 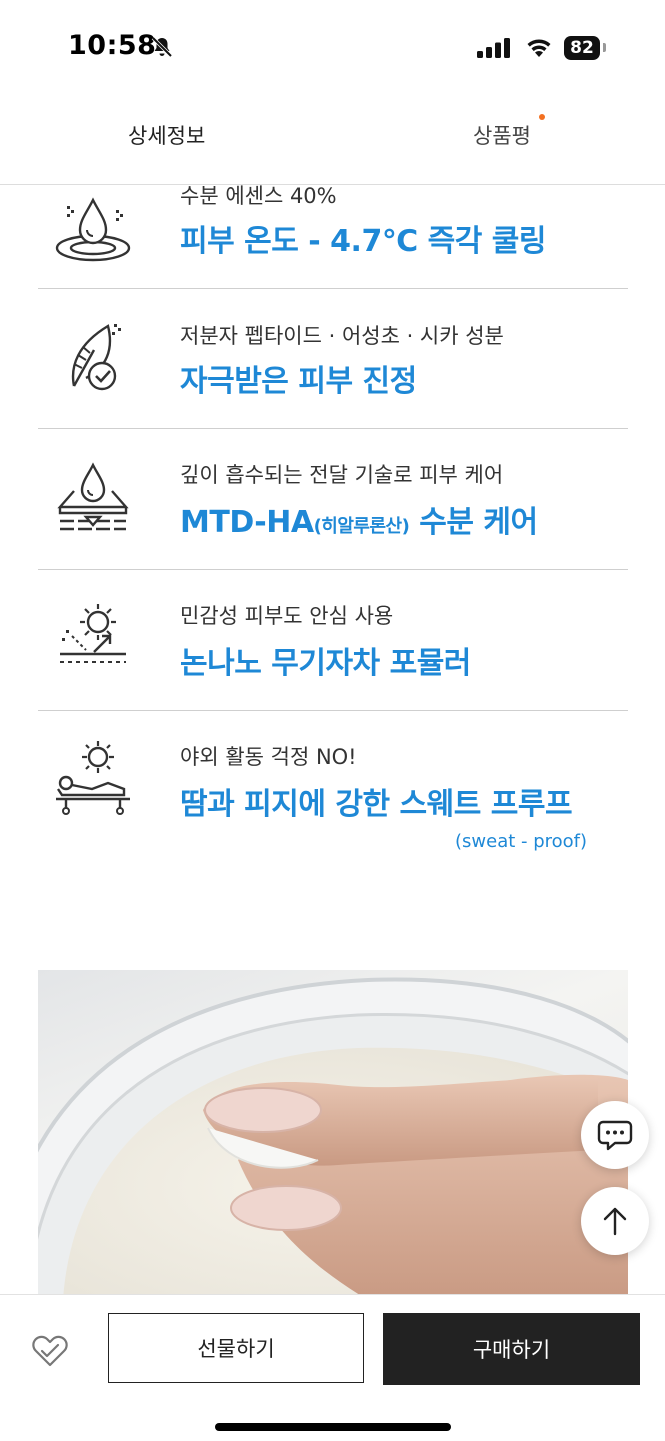 What do you see at coordinates (162, 47) in the screenshot?
I see `silent-bell-icon` at bounding box center [162, 47].